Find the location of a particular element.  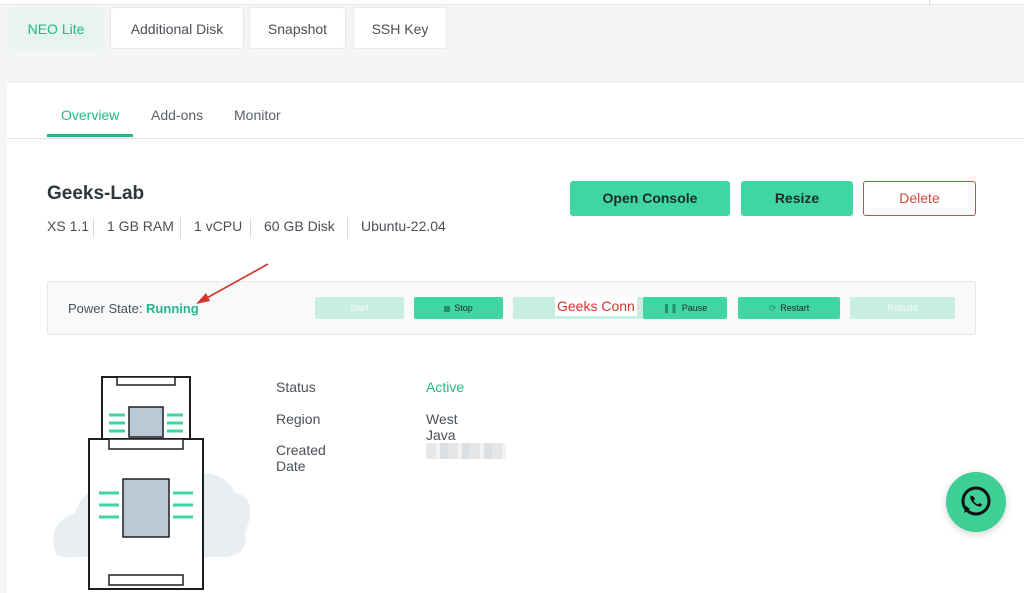

power-state: Power State: Running is located at coordinates (133, 308).